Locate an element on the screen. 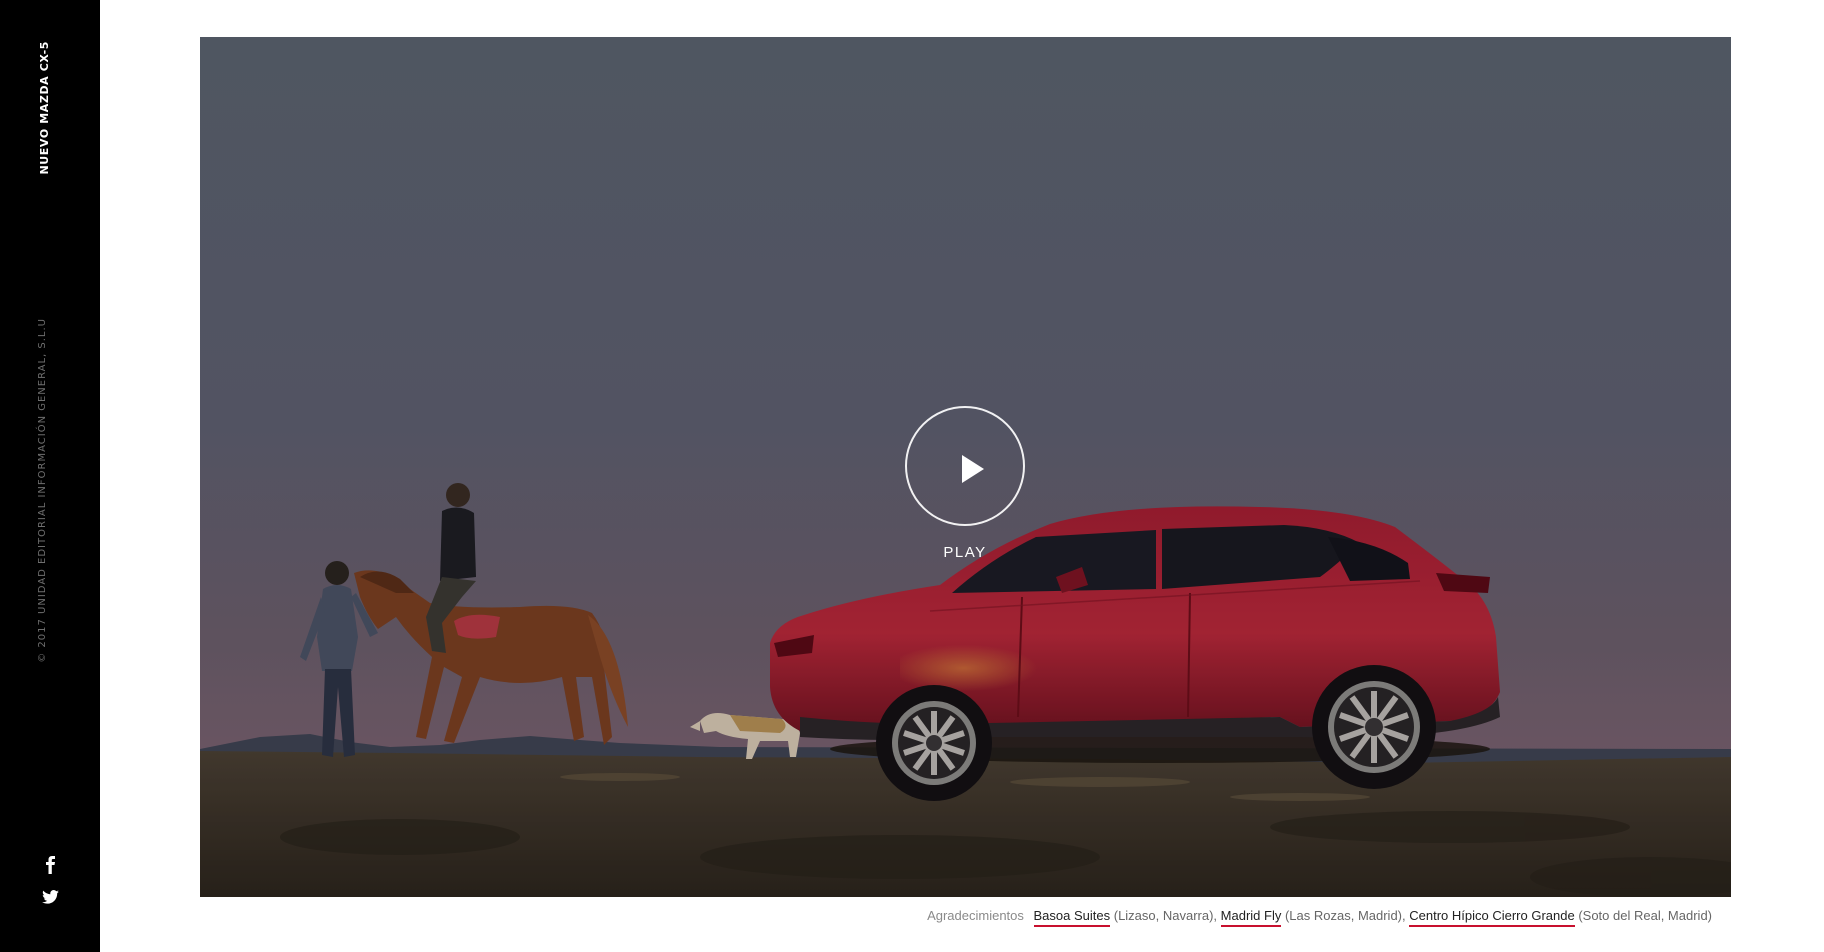  credits-lead: Agradecimientos is located at coordinates (975, 915).